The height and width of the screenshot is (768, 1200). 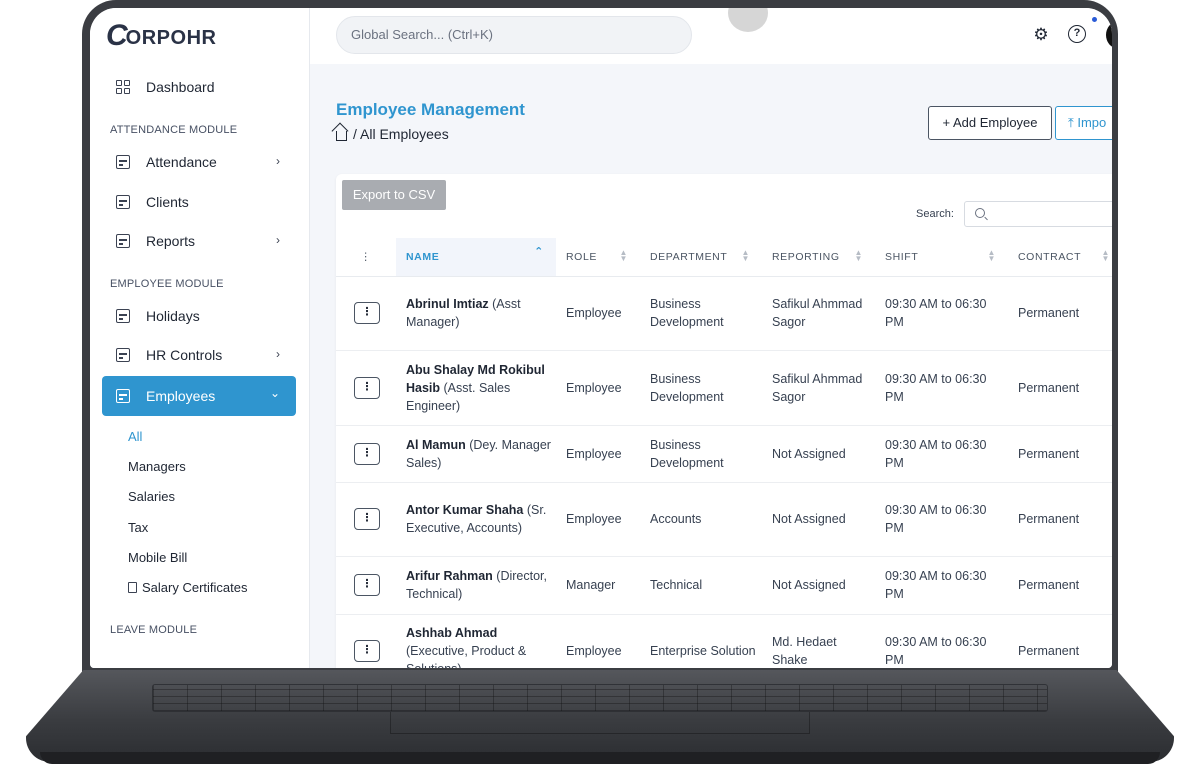 What do you see at coordinates (451, 633) in the screenshot?
I see `employee-name: Ashhab Ahmad` at bounding box center [451, 633].